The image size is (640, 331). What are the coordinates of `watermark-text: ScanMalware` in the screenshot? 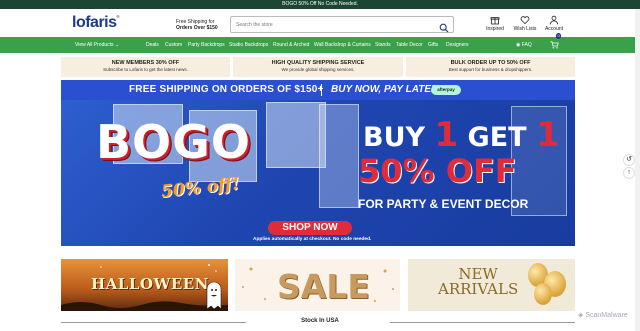 It's located at (606, 315).